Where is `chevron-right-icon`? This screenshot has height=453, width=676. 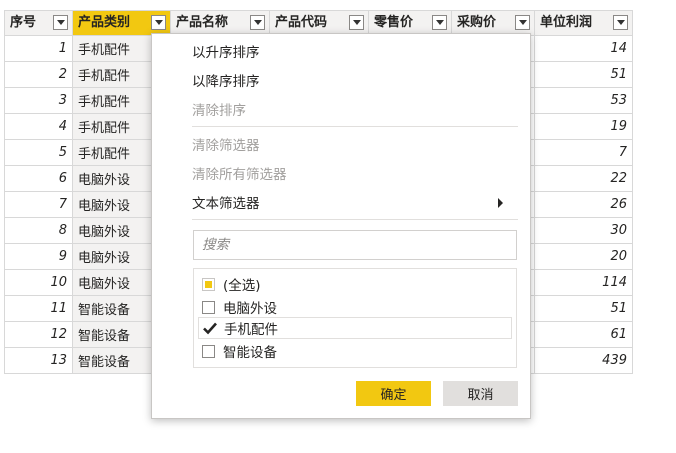
chevron-right-icon is located at coordinates (500, 203).